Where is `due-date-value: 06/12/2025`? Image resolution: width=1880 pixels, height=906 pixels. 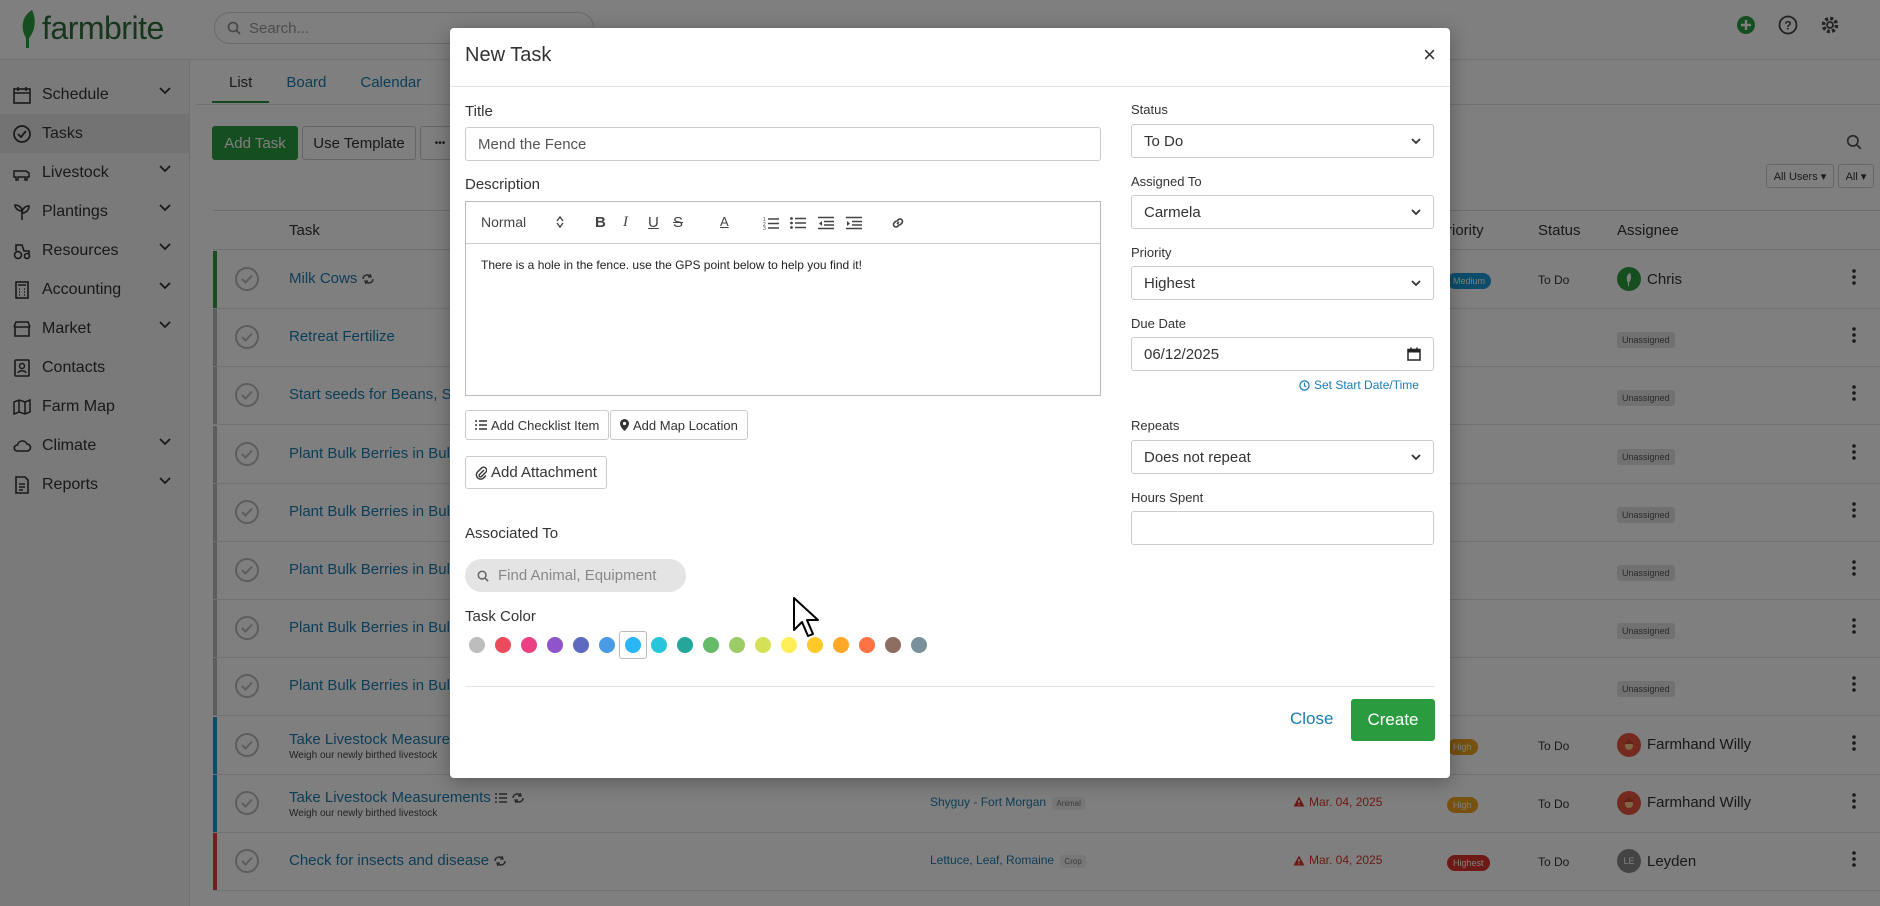 due-date-value: 06/12/2025 is located at coordinates (1182, 354).